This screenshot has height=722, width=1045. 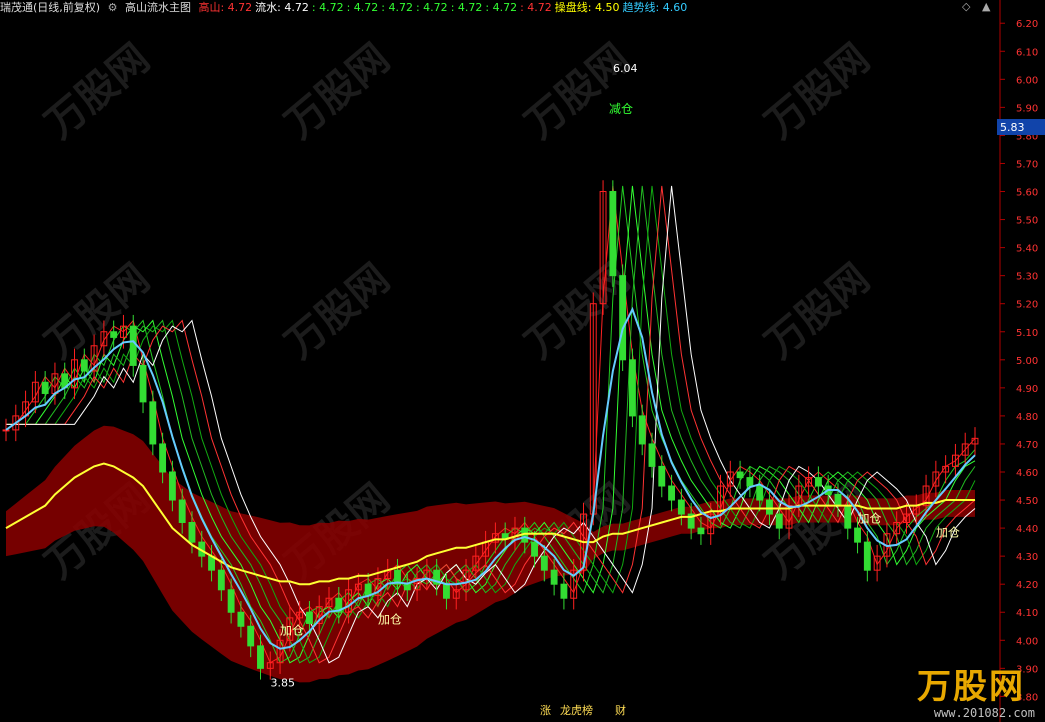 What do you see at coordinates (817, 91) in the screenshot?
I see `watermark-text-0-3: 万股网` at bounding box center [817, 91].